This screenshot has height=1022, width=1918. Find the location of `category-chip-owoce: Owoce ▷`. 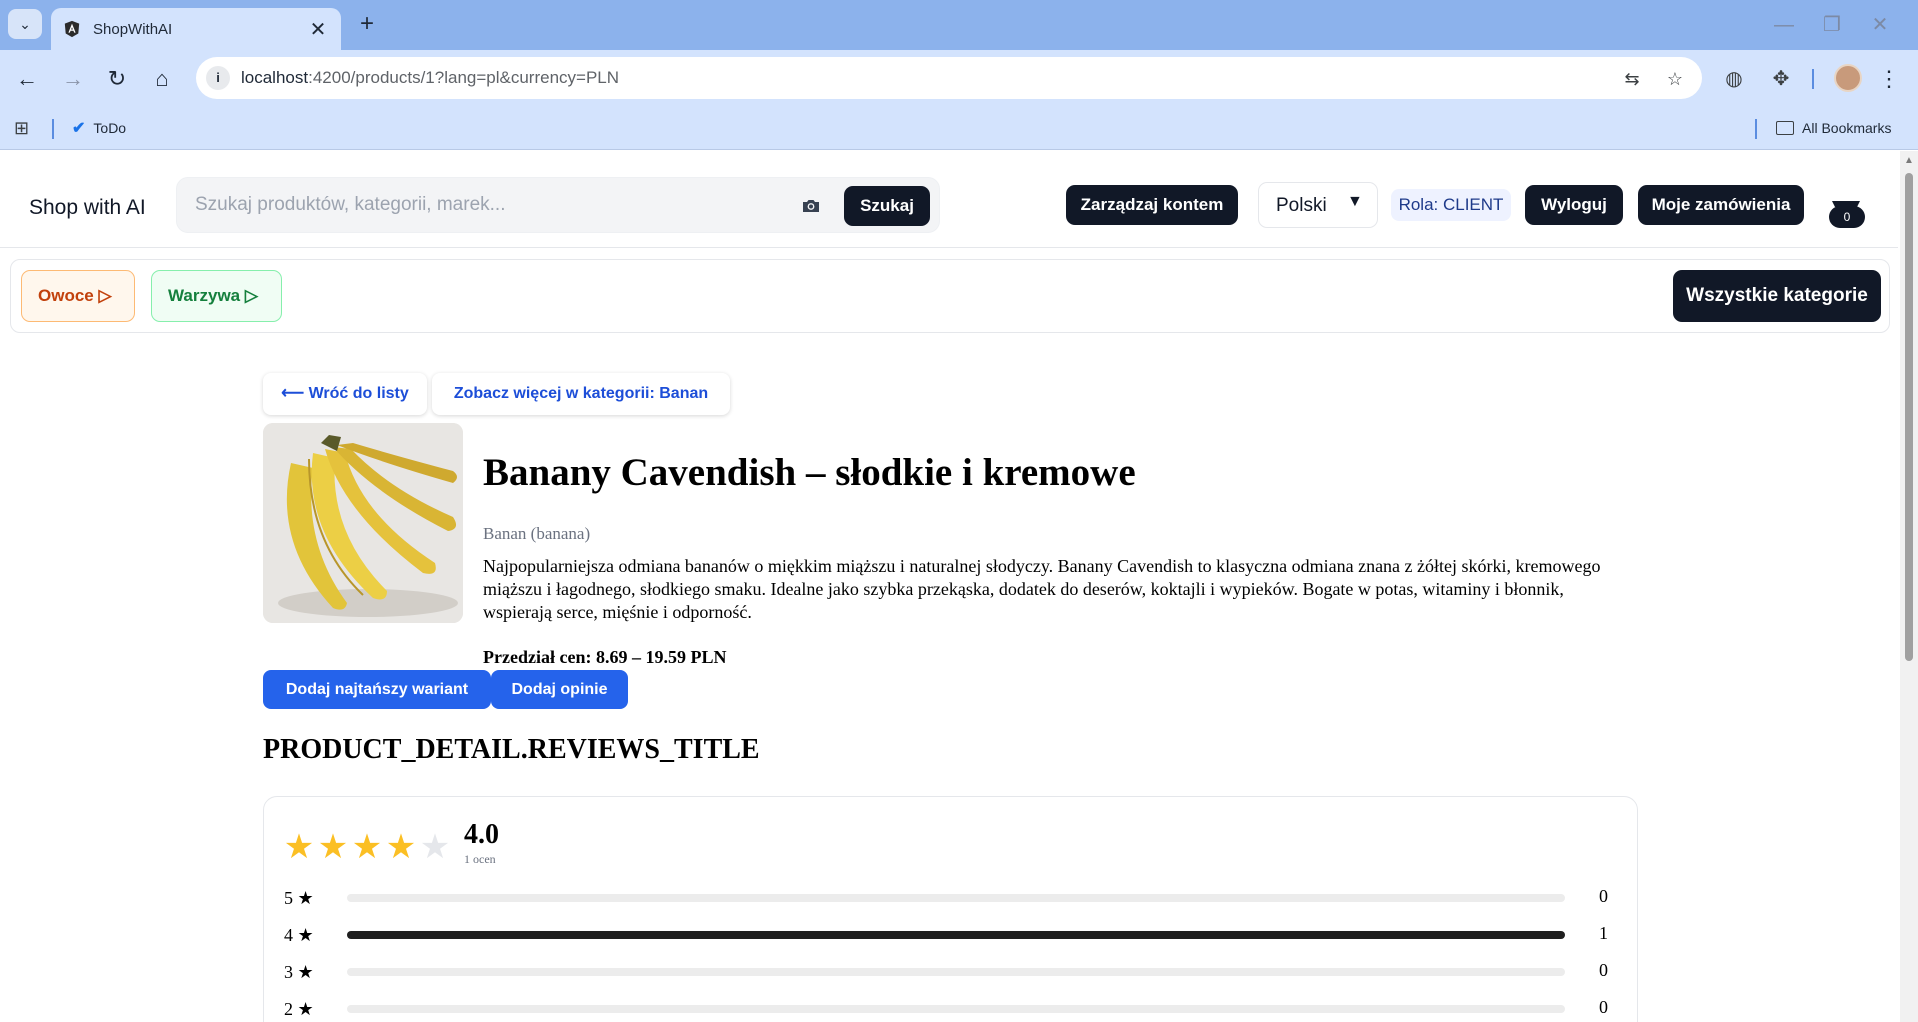

category-chip-owoce: Owoce ▷ is located at coordinates (78, 296).